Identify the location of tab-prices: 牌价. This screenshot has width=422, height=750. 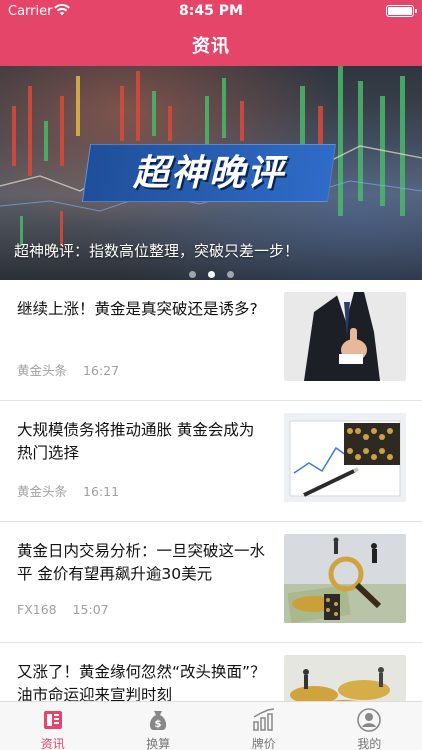
(264, 726).